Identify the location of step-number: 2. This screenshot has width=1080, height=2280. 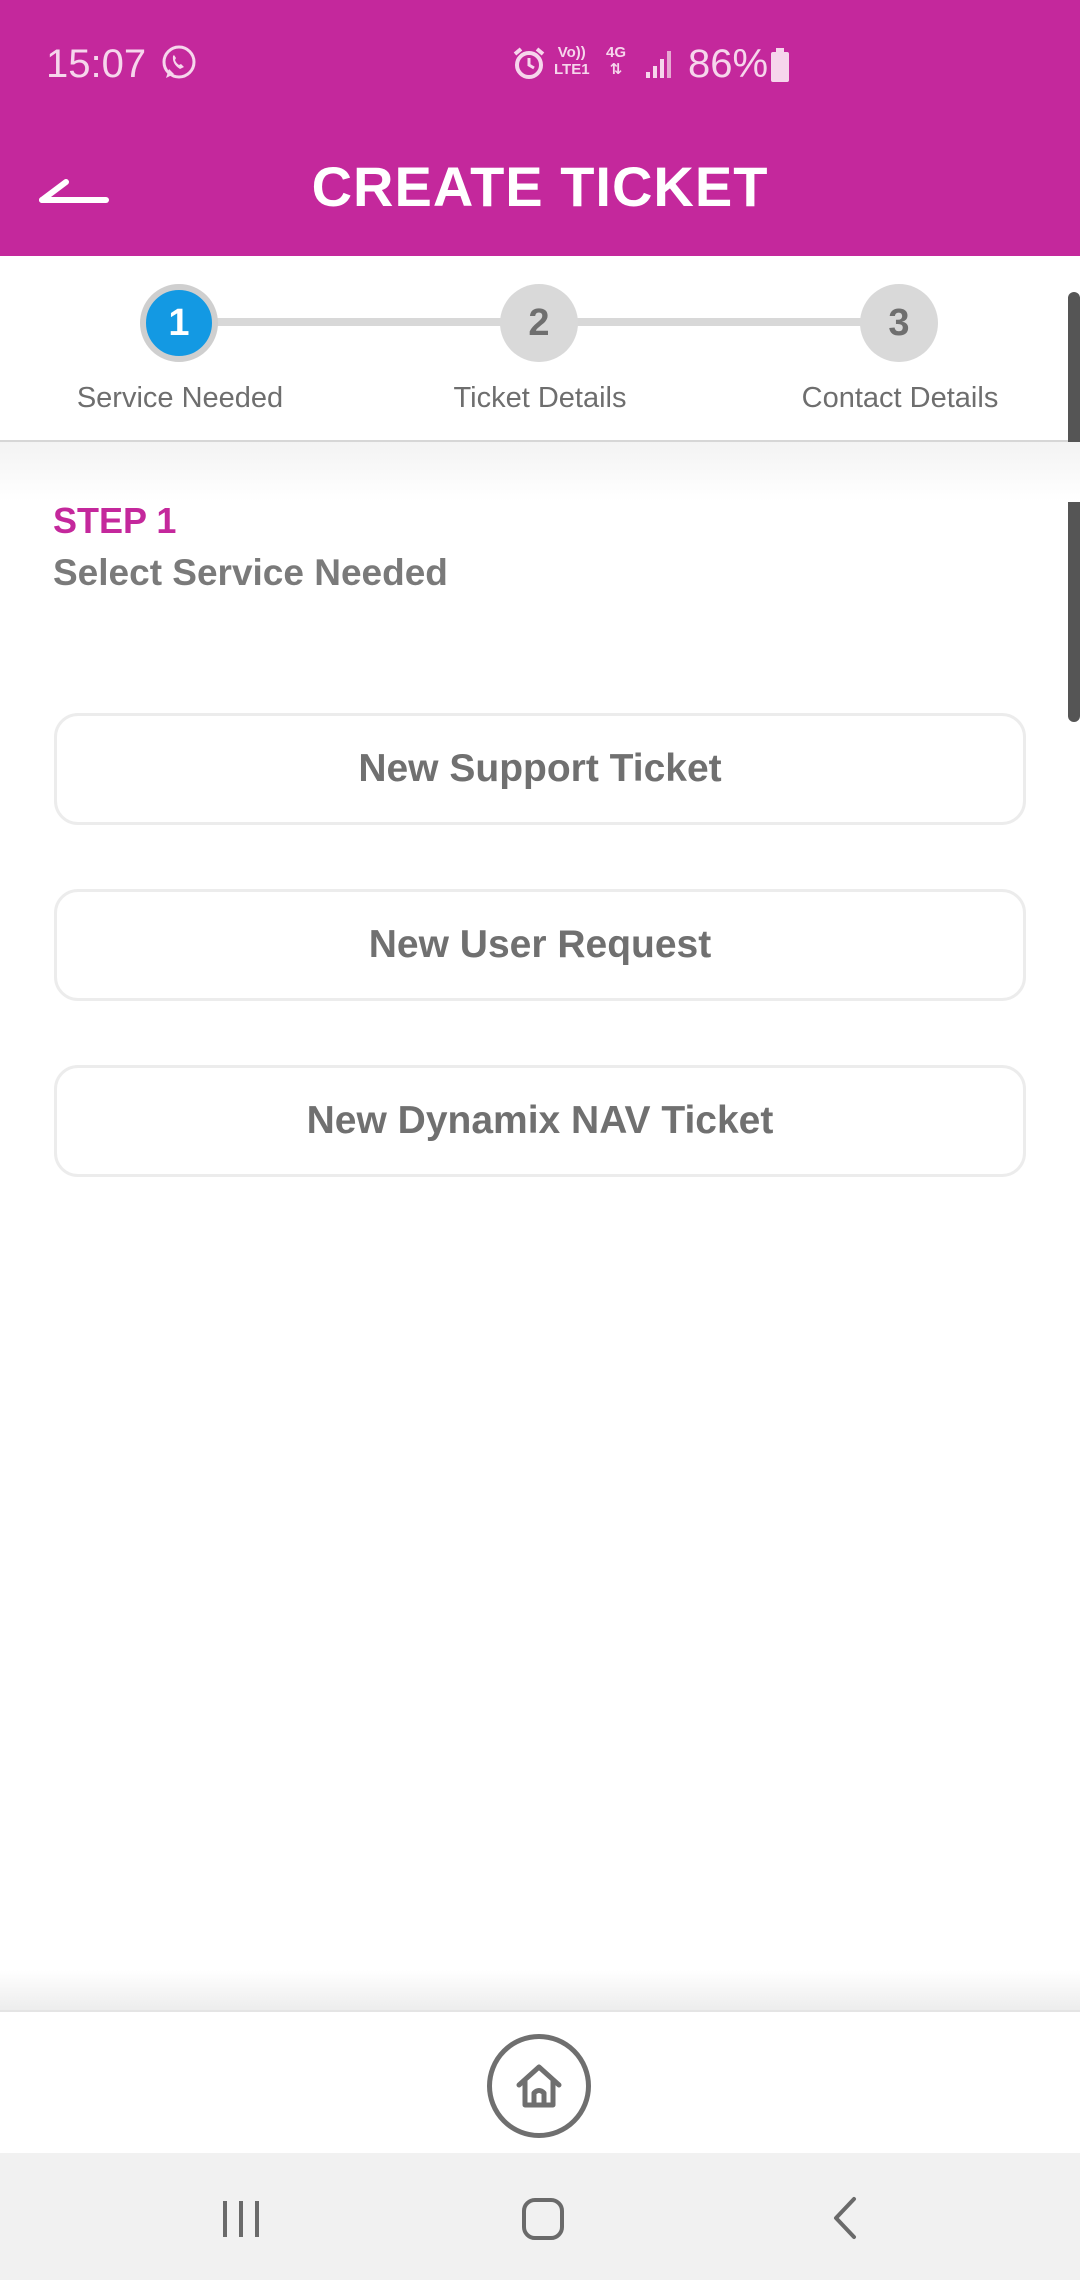
(539, 322).